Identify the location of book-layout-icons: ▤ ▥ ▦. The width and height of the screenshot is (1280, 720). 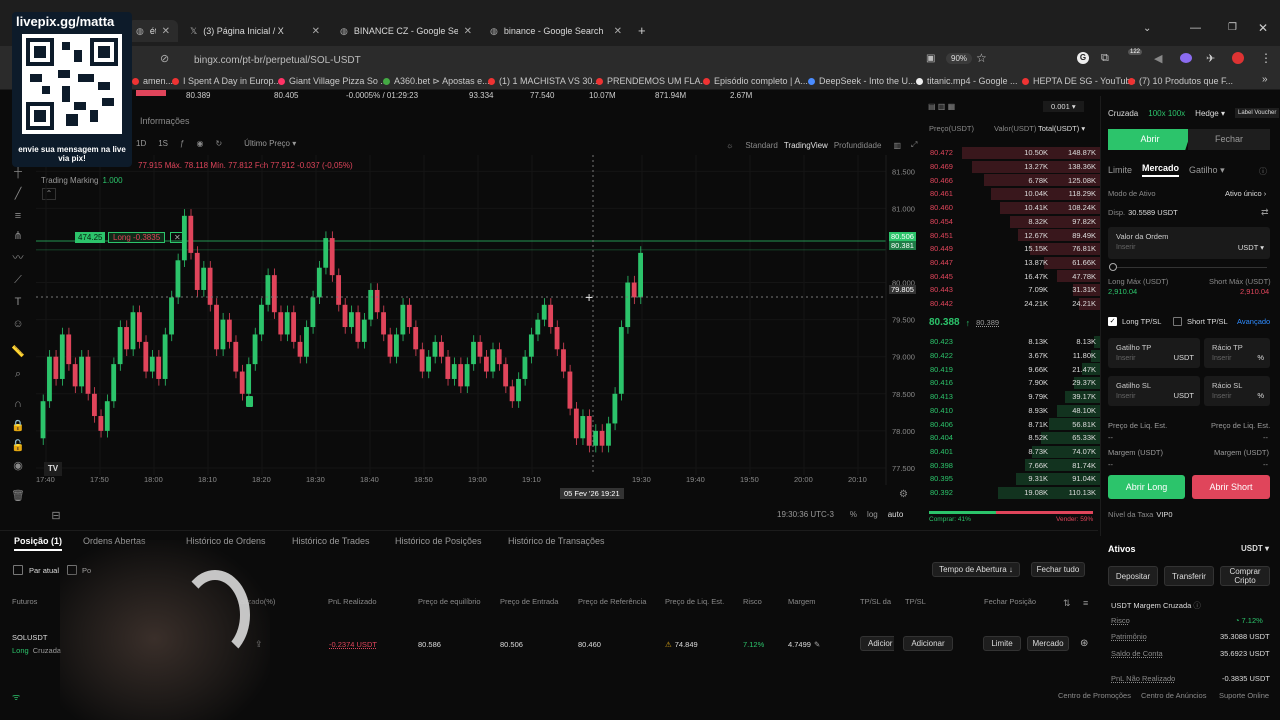
(941, 106).